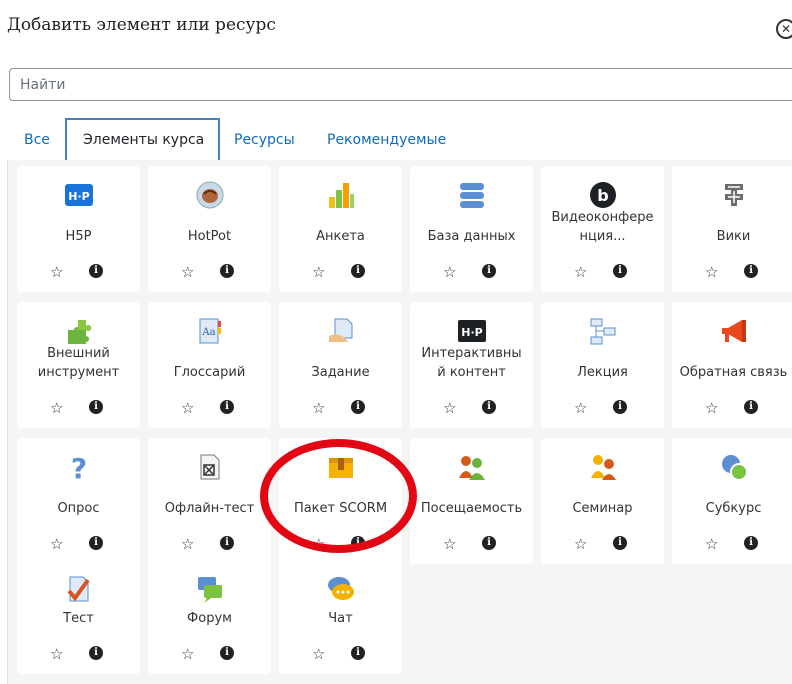 The height and width of the screenshot is (684, 792). Describe the element at coordinates (209, 229) in the screenshot. I see `module-card-hotpot: HotPot ☆ i` at that location.